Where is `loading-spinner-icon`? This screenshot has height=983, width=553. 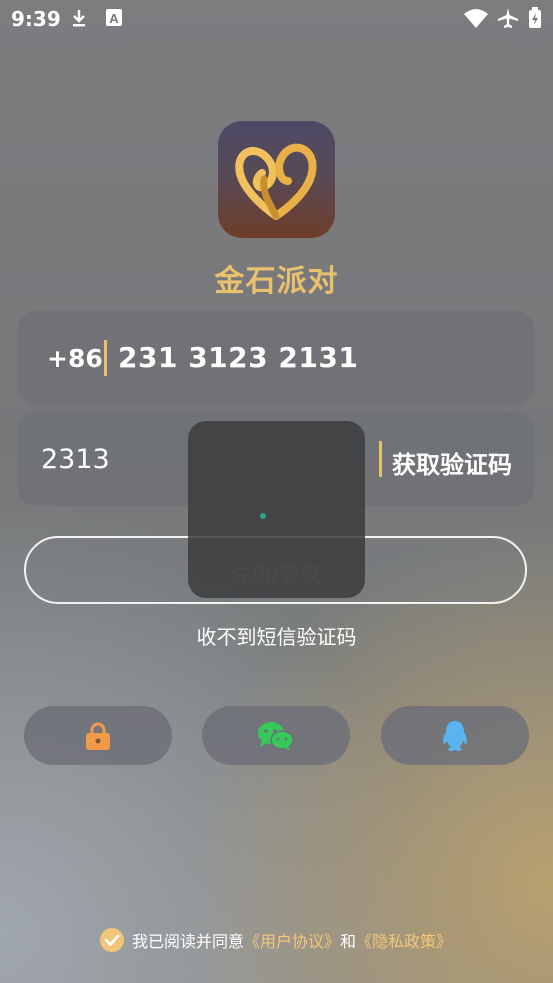 loading-spinner-icon is located at coordinates (263, 516).